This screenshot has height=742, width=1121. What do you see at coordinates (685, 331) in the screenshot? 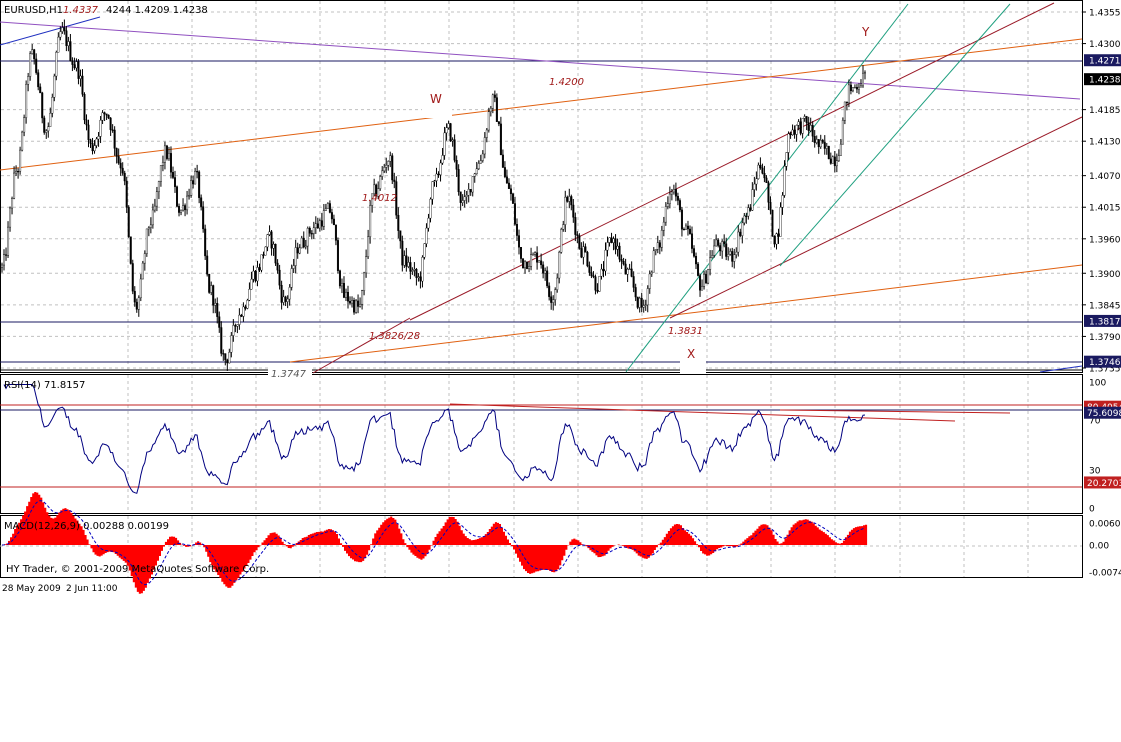
I see `level-annotation-13831: 1.3831` at bounding box center [685, 331].